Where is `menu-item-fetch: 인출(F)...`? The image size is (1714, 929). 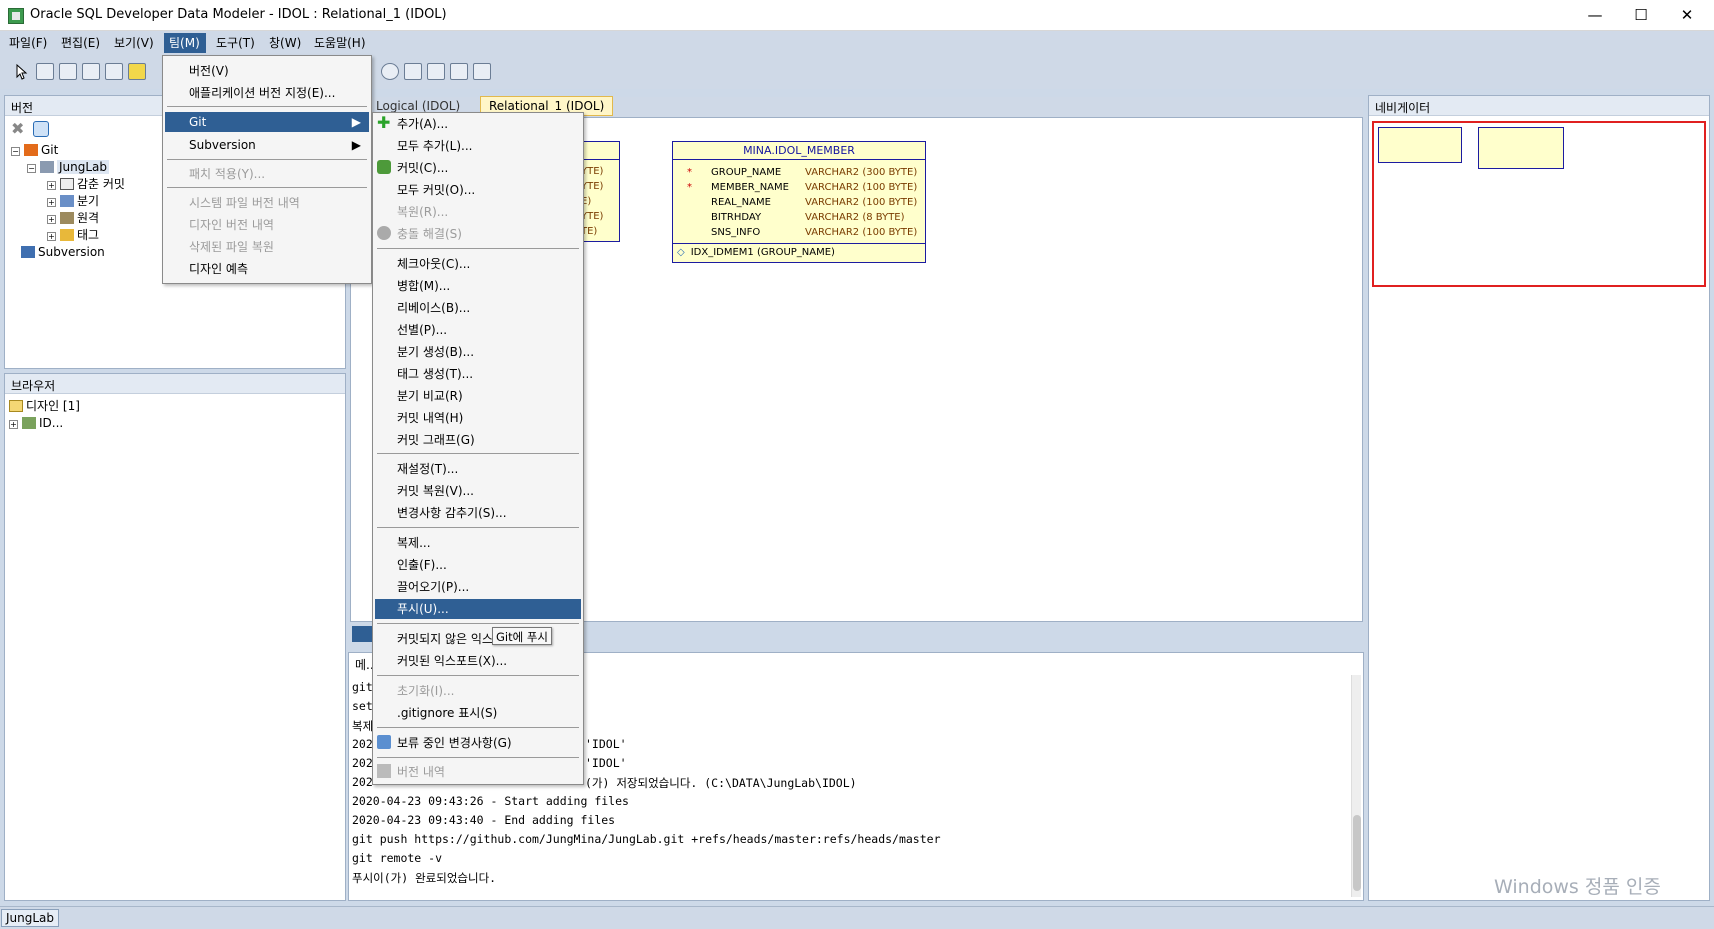 menu-item-fetch: 인출(F)... is located at coordinates (422, 565).